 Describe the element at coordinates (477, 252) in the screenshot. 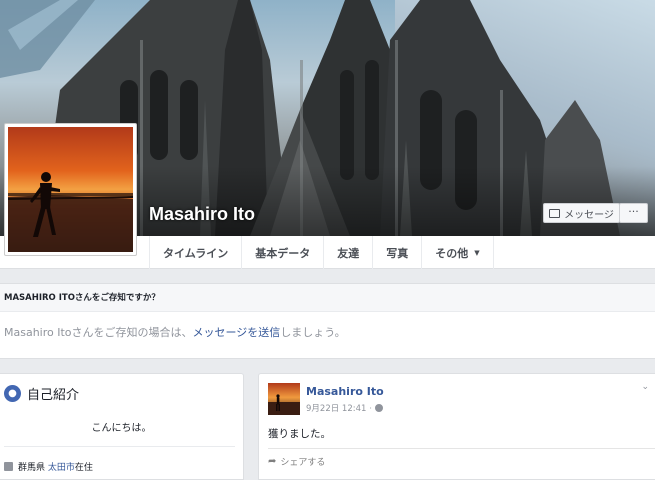

I see `chevron-down-icon: ▼` at that location.